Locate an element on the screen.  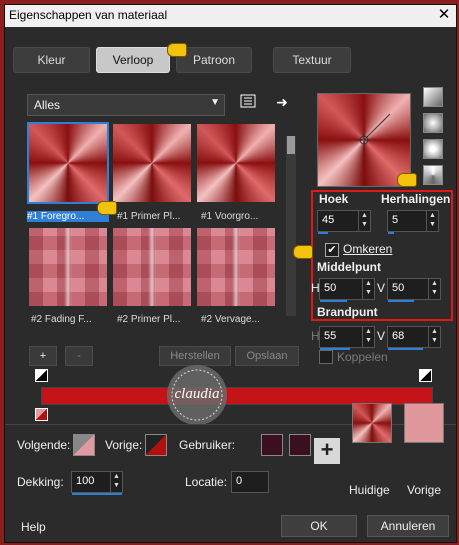
radial-style-button is located at coordinates (433, 175).